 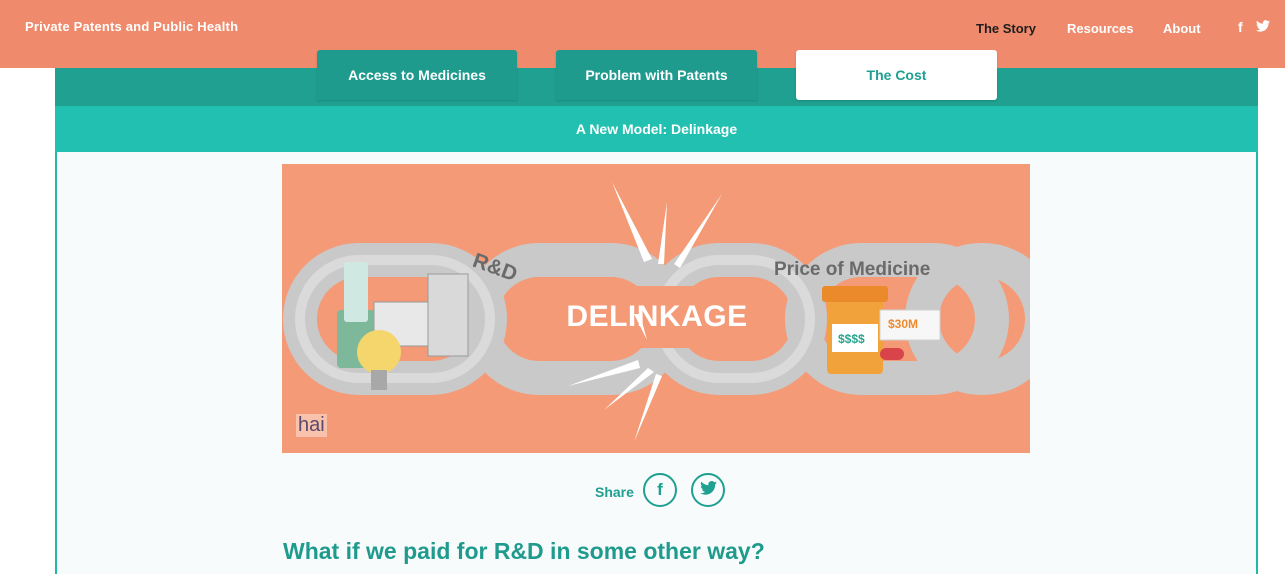 I want to click on share-label: Share, so click(x=614, y=492).